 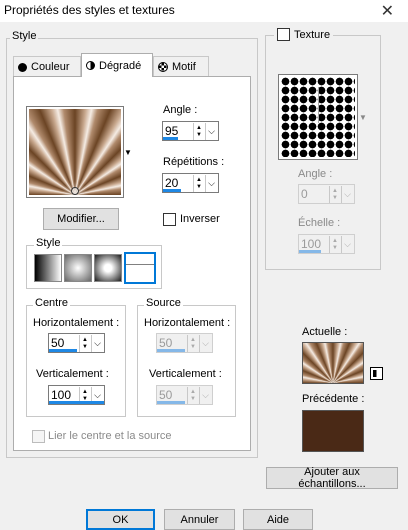 What do you see at coordinates (387, 11) in the screenshot?
I see `close-icon: ✕` at bounding box center [387, 11].